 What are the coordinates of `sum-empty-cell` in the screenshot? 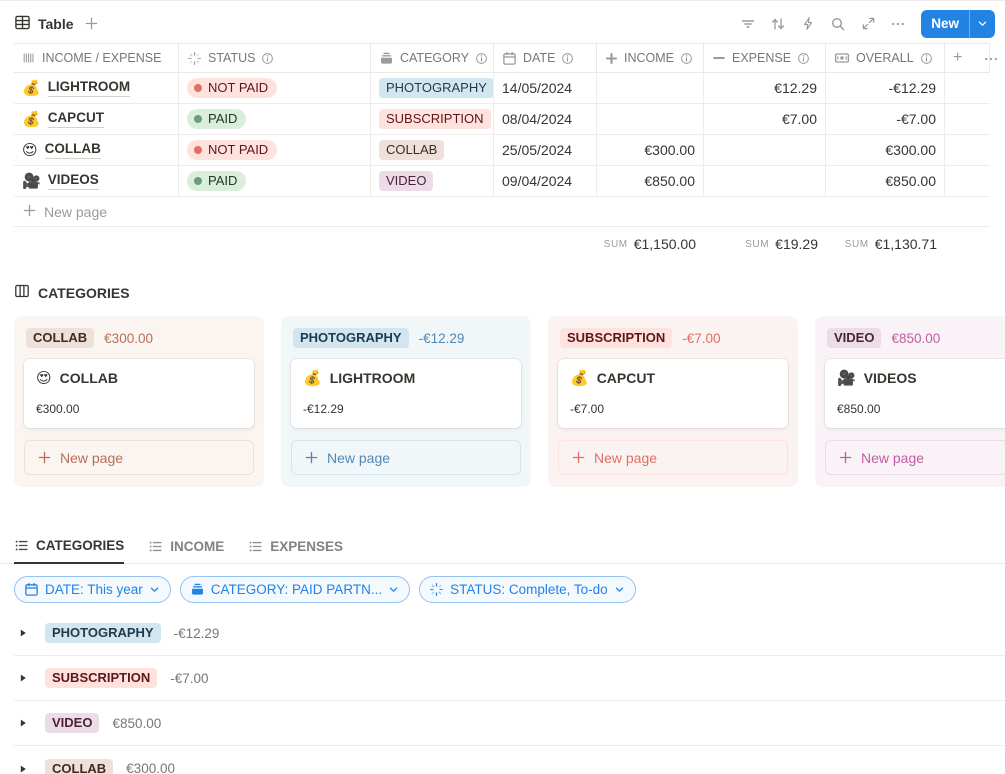 It's located at (275, 244).